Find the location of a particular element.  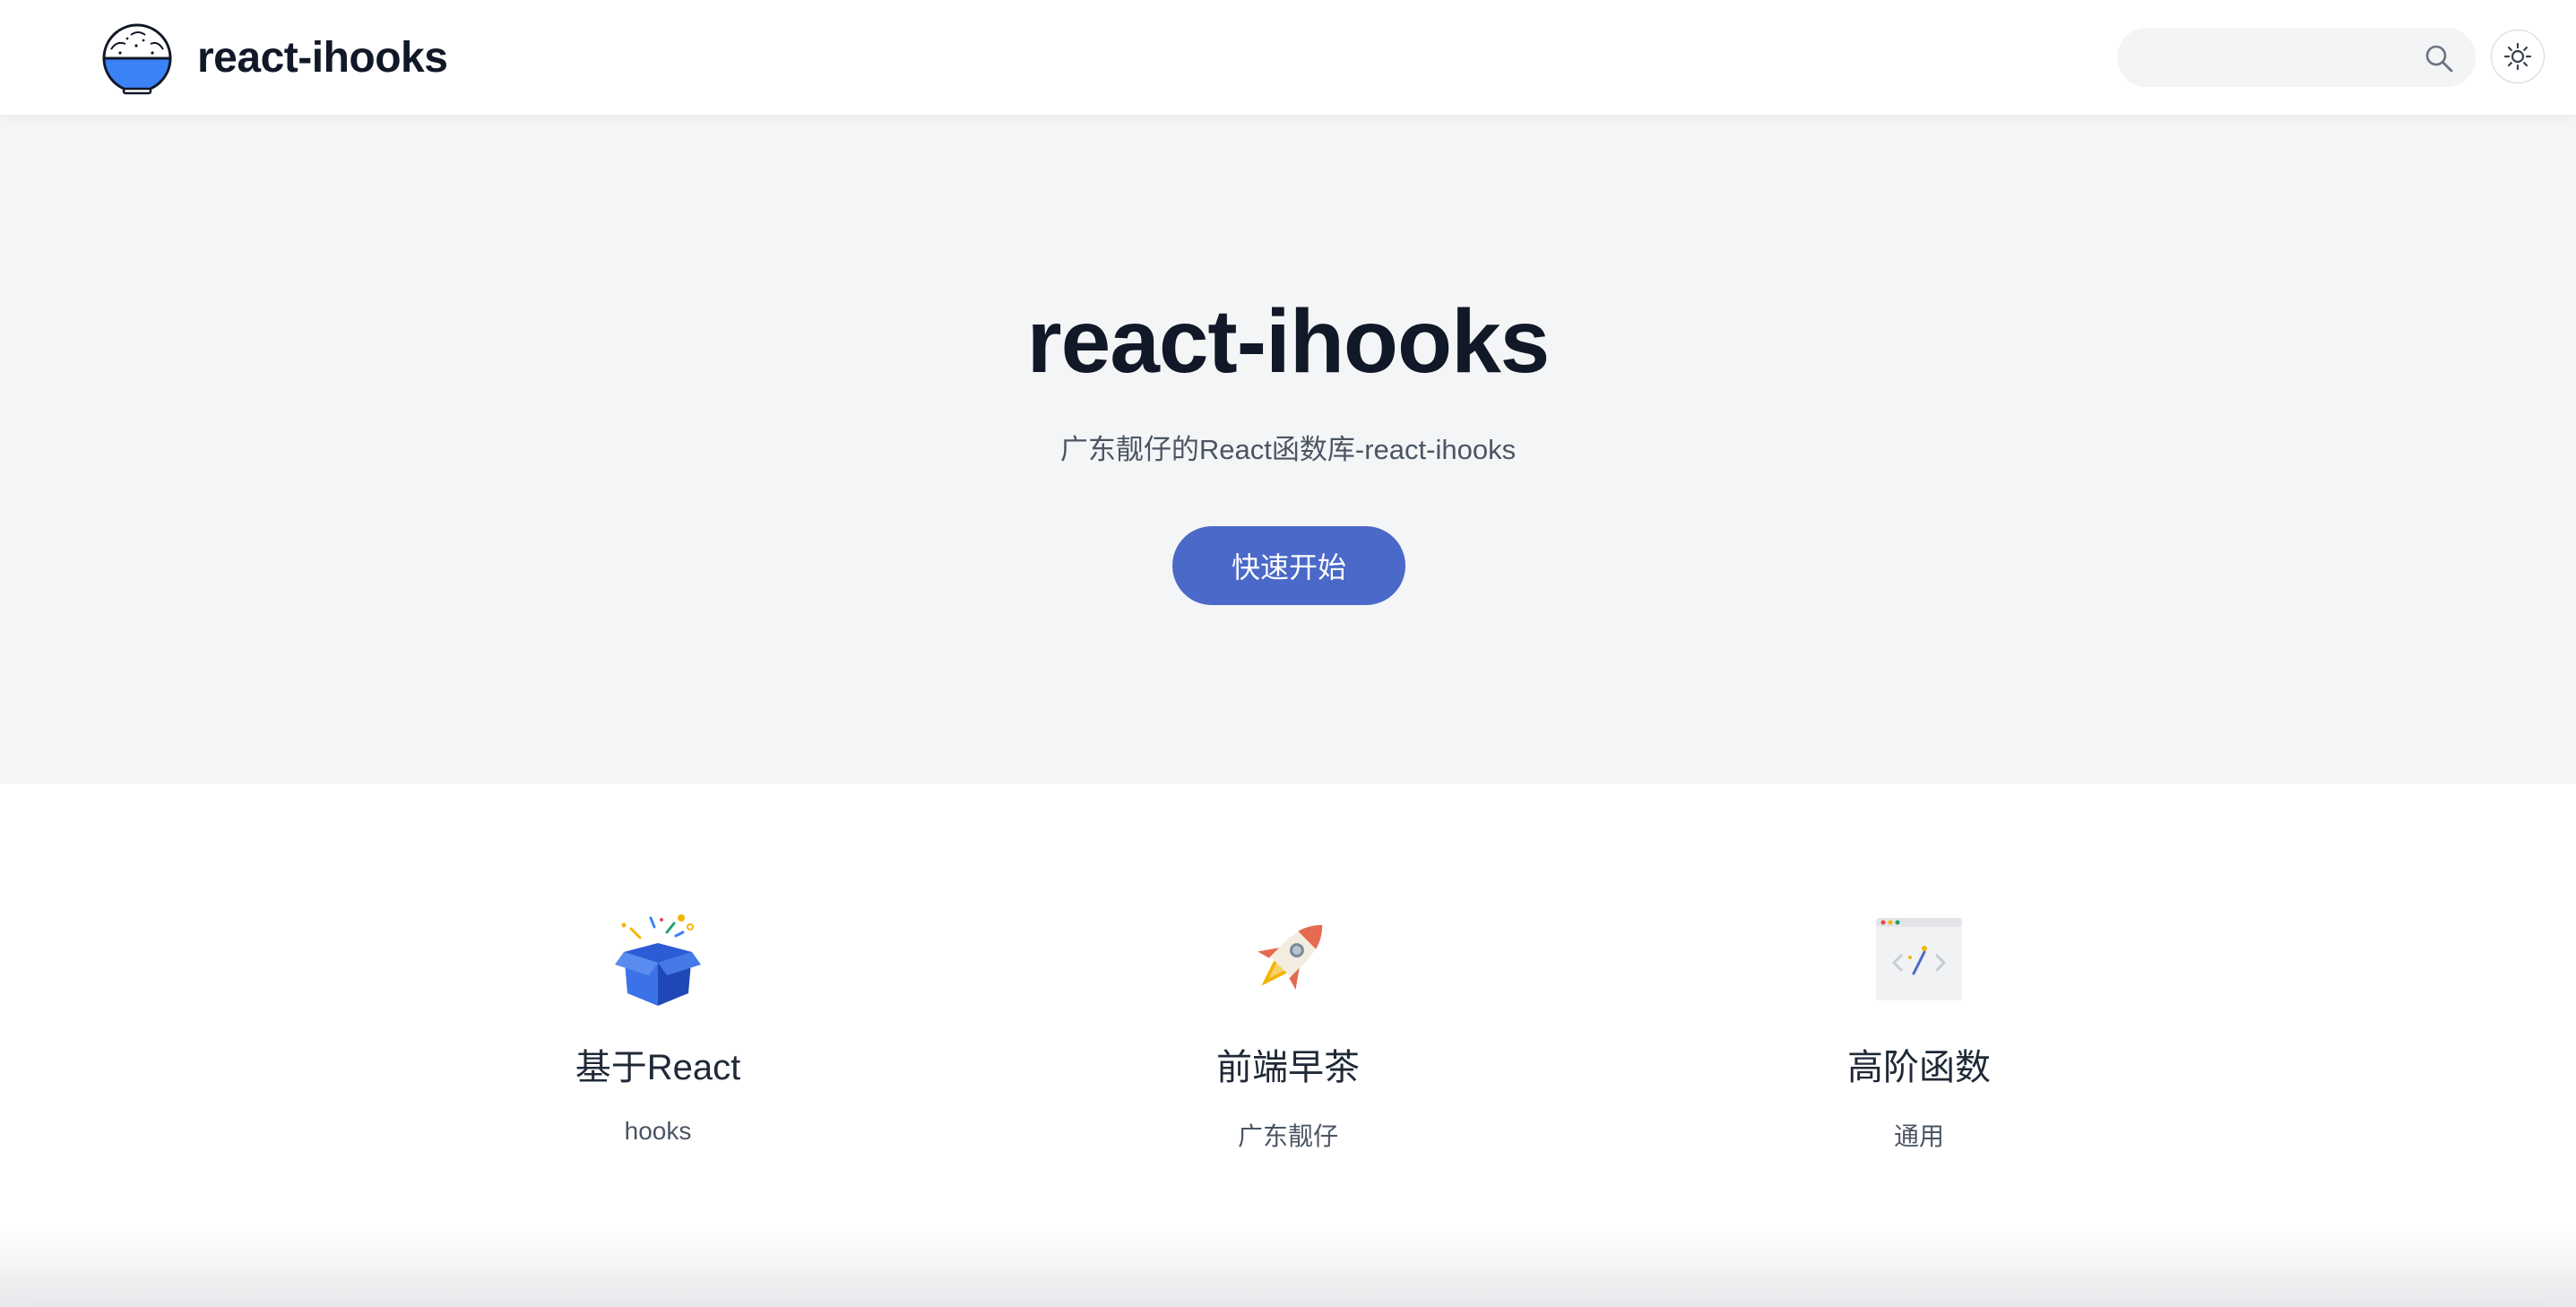

code-window-icon is located at coordinates (1919, 959).